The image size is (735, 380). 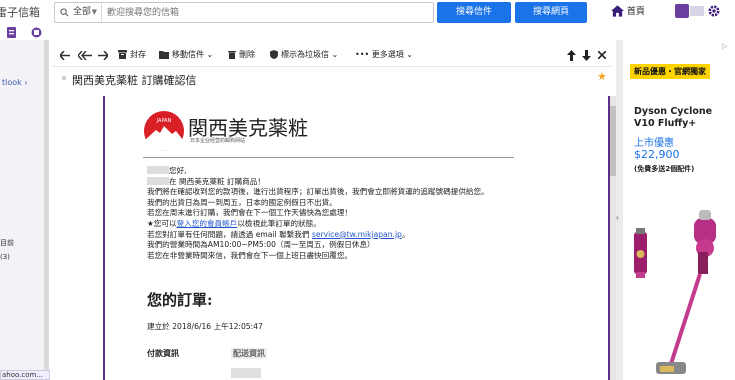 I want to click on body-line: 若您在非營業時間來信，我們會在下一個上班日盡快回覆您。, so click(x=250, y=255).